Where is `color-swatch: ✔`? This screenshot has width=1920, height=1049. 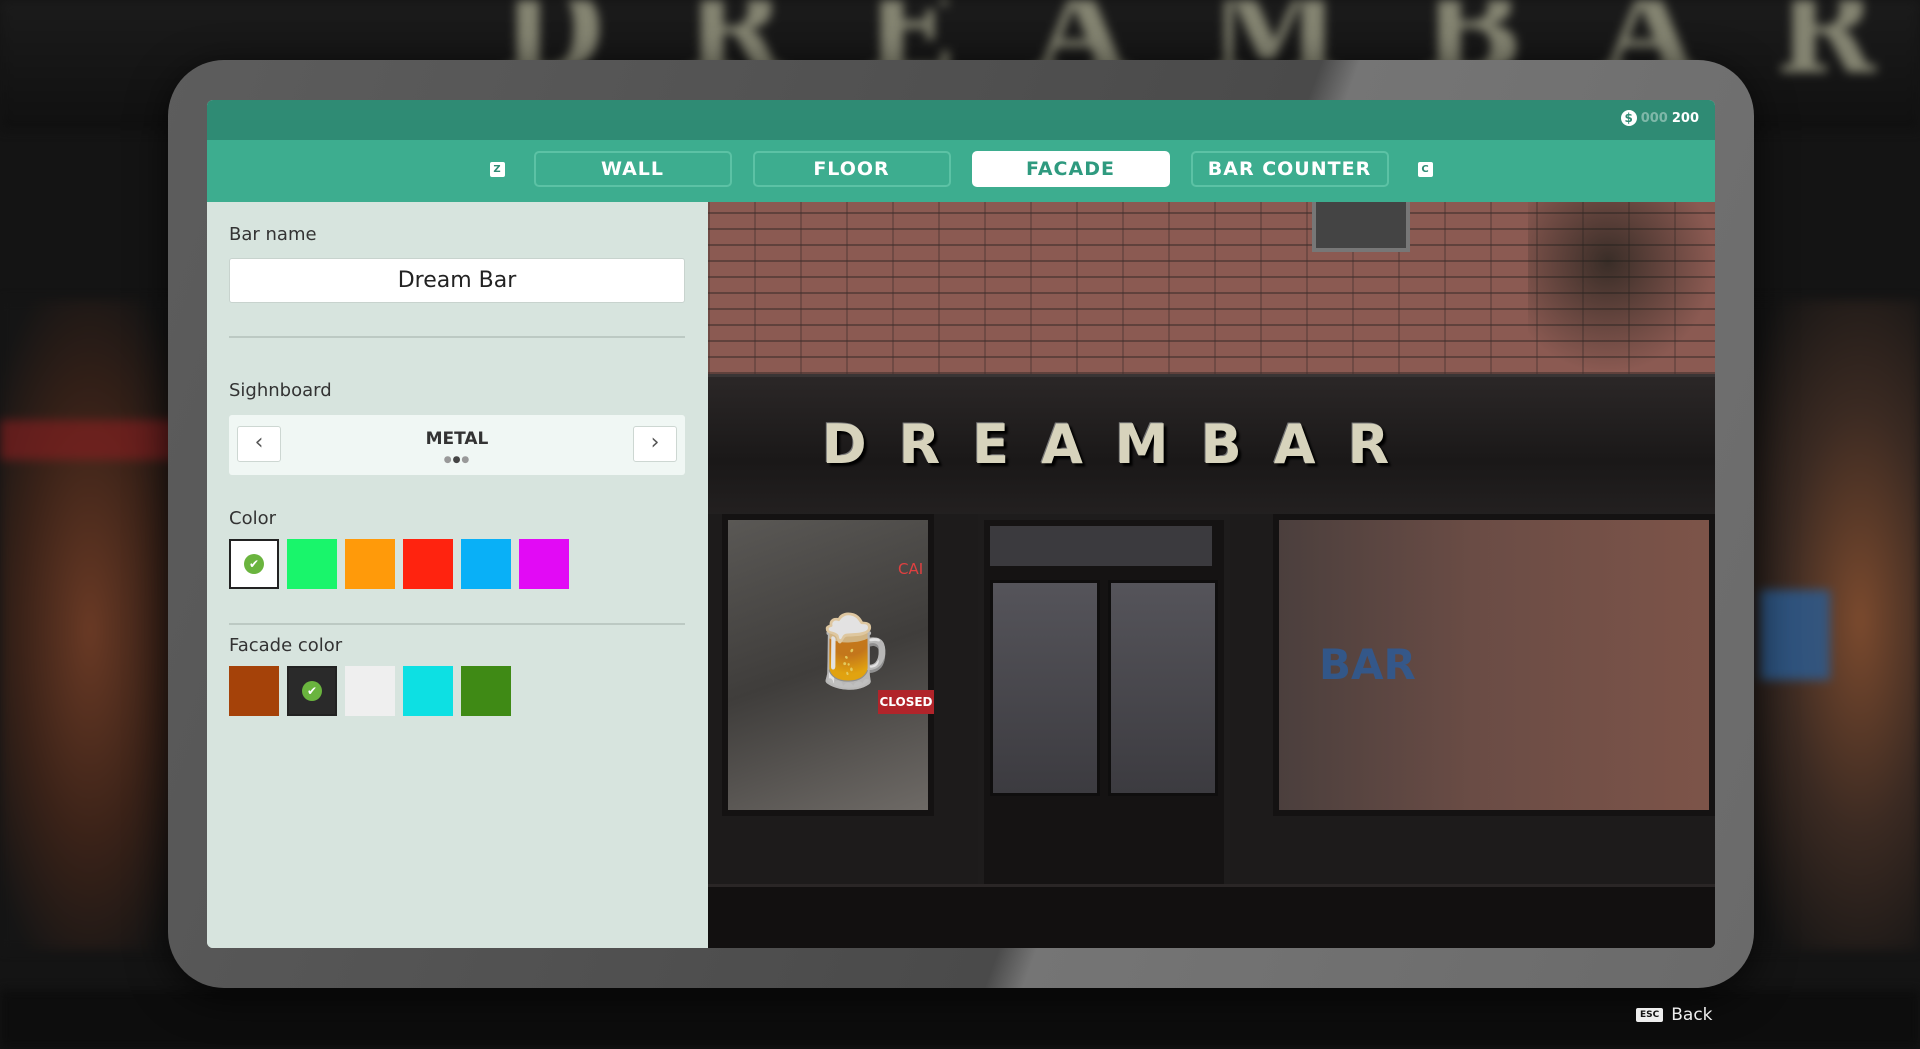
color-swatch: ✔ is located at coordinates (254, 564).